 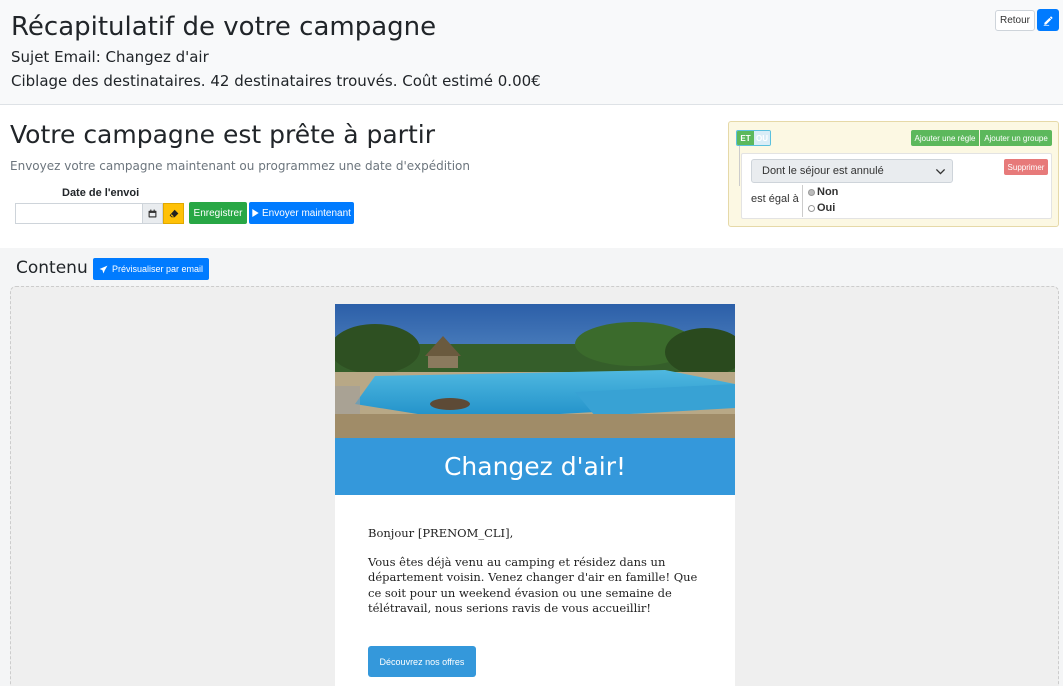 I want to click on paper-plane-icon, so click(x=103, y=269).